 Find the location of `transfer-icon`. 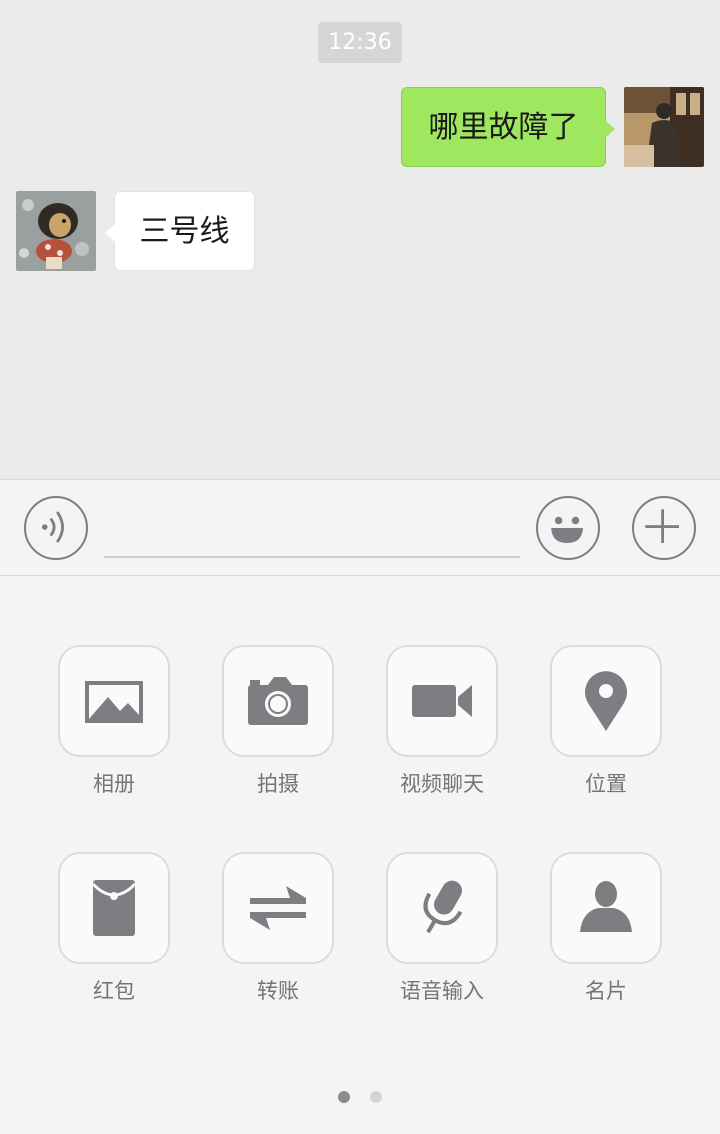

transfer-icon is located at coordinates (278, 908).